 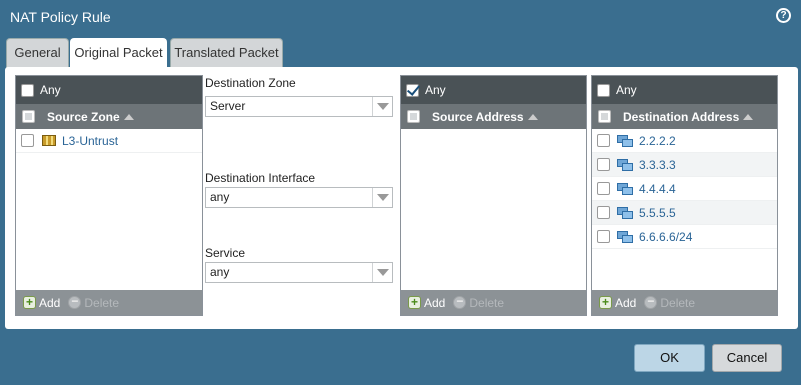 I want to click on tab-original-packet-label: Original Packet, so click(x=118, y=52).